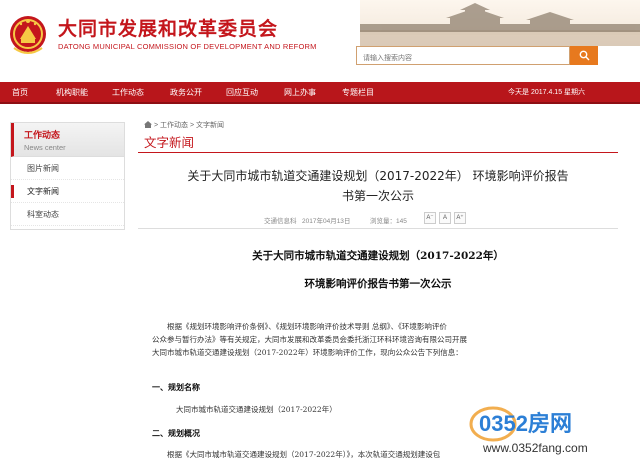  Describe the element at coordinates (242, 93) in the screenshot. I see `nav-item-interaction: 回应互动` at that location.